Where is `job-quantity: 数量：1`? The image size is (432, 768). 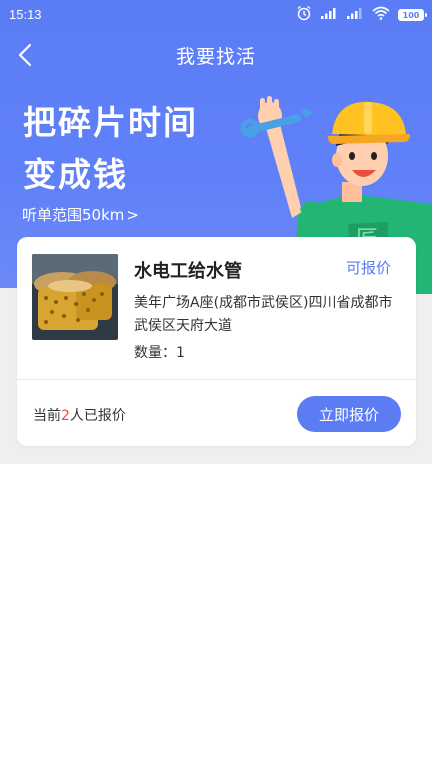
job-quantity: 数量：1 is located at coordinates (159, 352).